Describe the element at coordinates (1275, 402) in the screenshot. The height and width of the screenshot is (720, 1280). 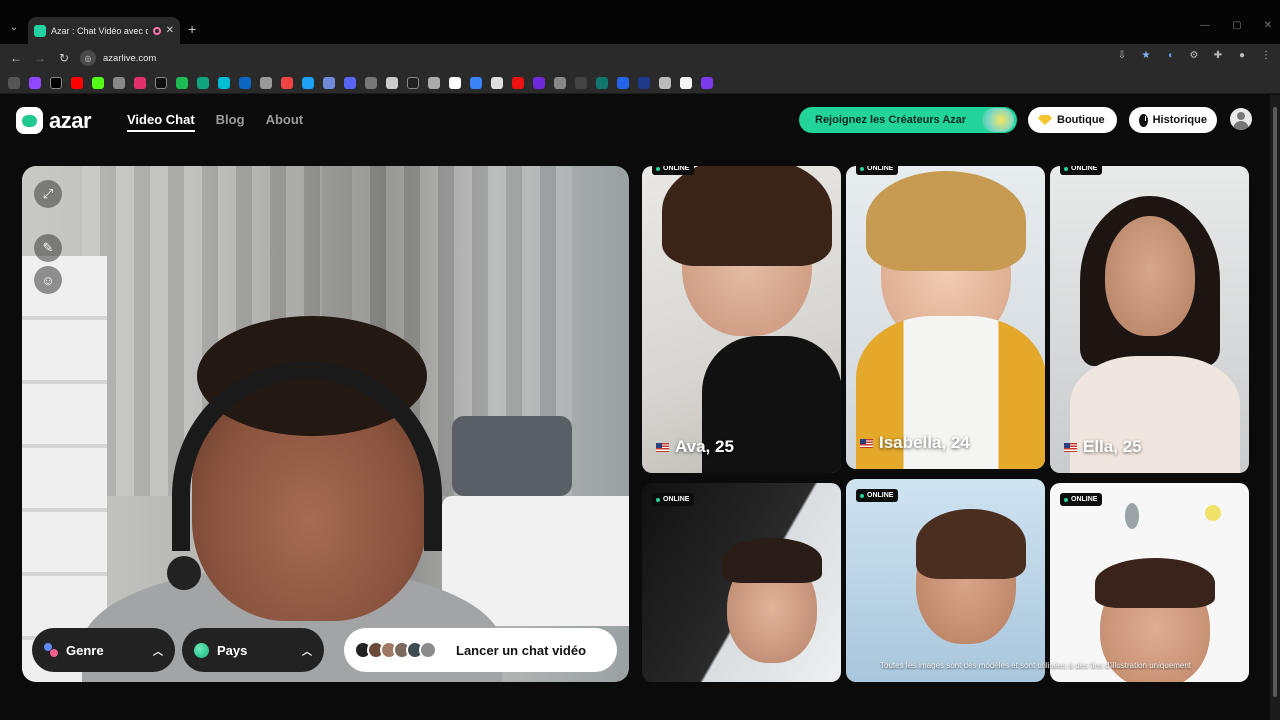
I see `scrollbar-thumb` at that location.